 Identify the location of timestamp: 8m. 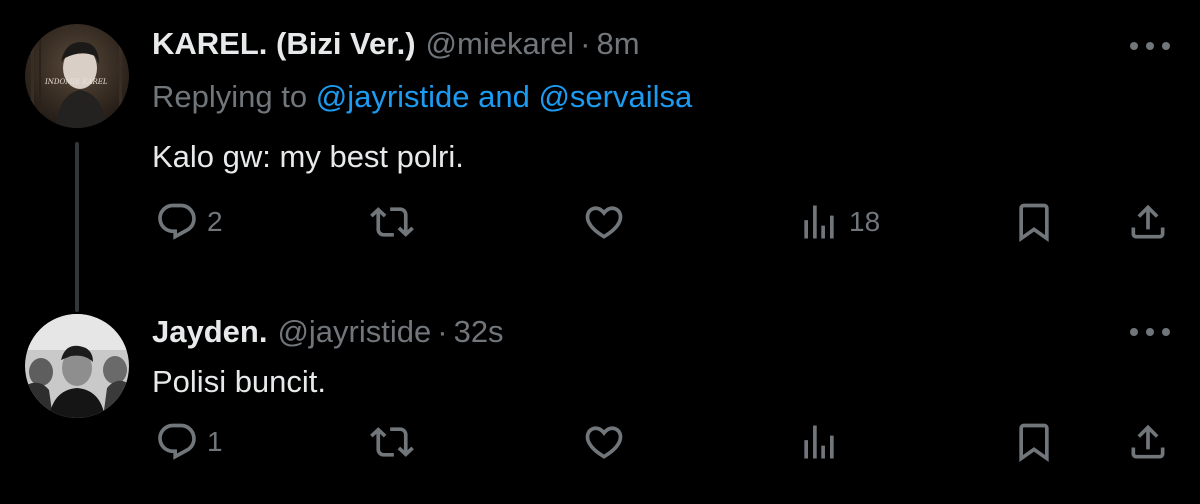
(618, 44).